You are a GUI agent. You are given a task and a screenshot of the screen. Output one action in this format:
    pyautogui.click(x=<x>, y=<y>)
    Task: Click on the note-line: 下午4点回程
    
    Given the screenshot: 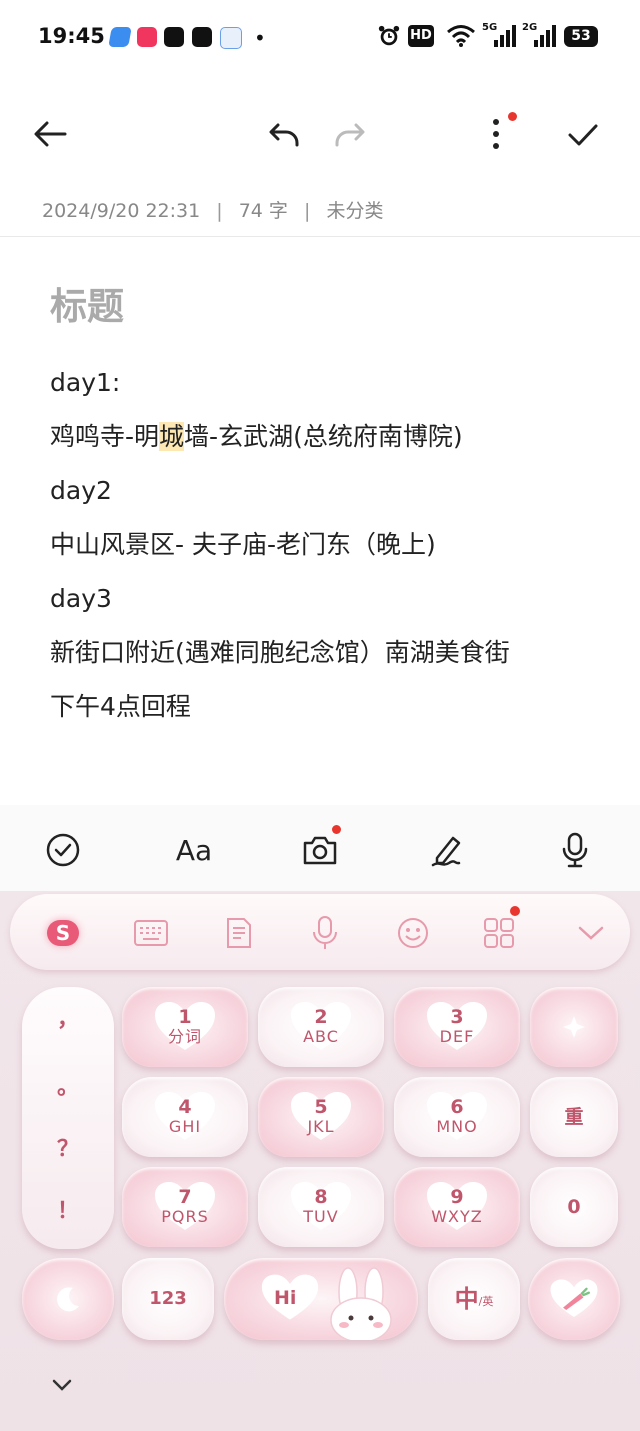 What is the action you would take?
    pyautogui.click(x=280, y=707)
    